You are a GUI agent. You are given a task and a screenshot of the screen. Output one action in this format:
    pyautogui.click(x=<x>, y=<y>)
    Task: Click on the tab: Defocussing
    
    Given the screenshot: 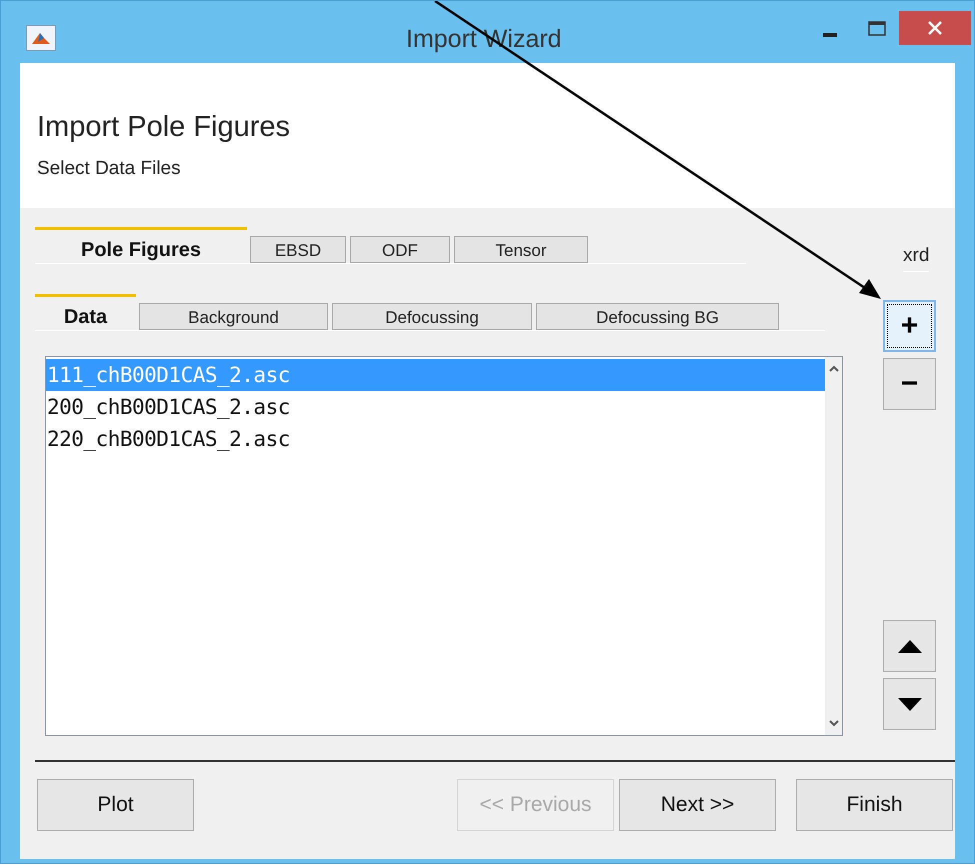 What is the action you would take?
    pyautogui.click(x=432, y=316)
    